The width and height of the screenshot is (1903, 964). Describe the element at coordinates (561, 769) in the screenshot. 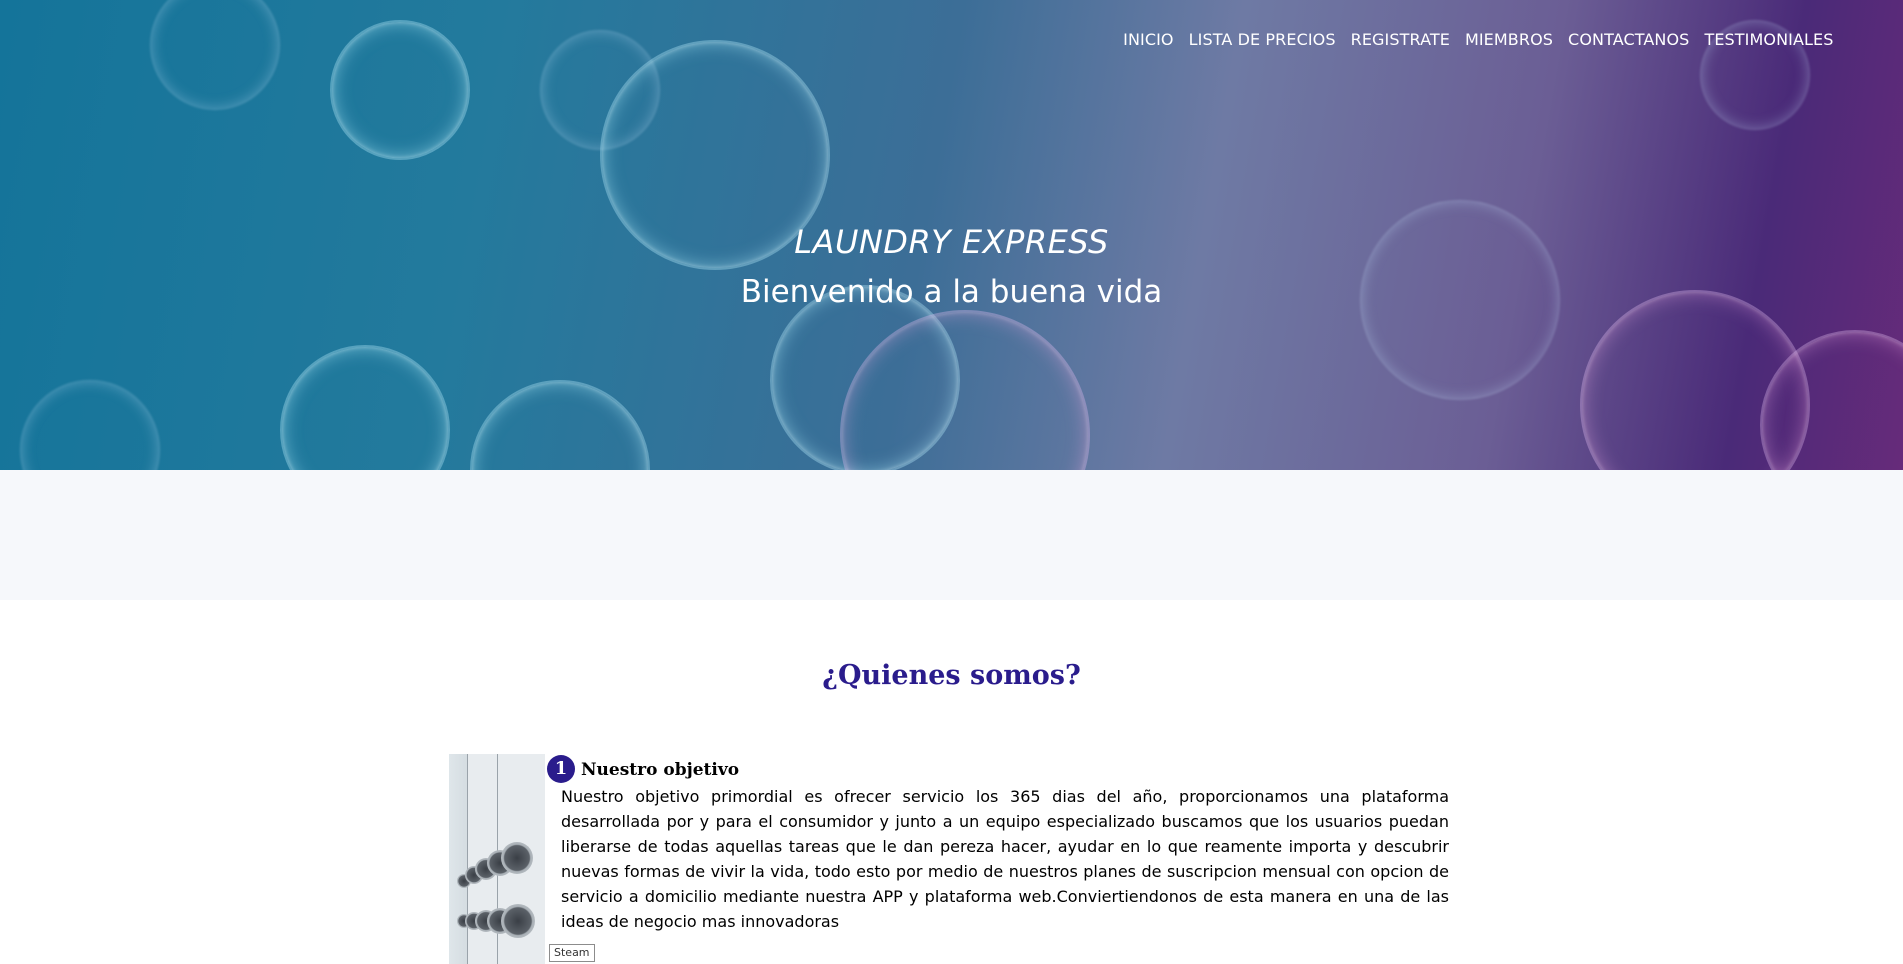

I see `objective-number-badge: 1` at that location.